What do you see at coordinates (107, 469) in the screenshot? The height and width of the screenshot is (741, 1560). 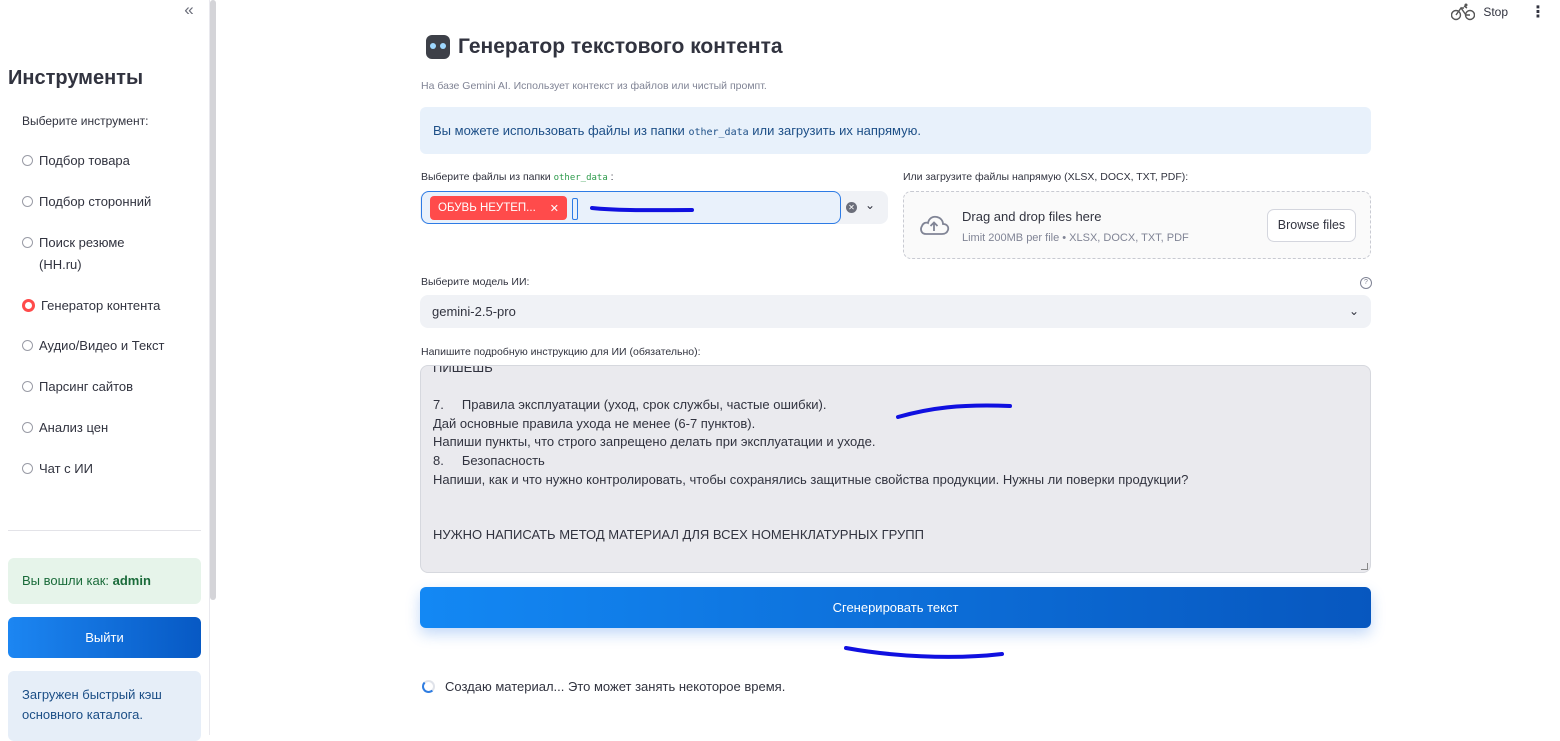 I see `tool-radio-ai-chat: Чат с ИИ` at bounding box center [107, 469].